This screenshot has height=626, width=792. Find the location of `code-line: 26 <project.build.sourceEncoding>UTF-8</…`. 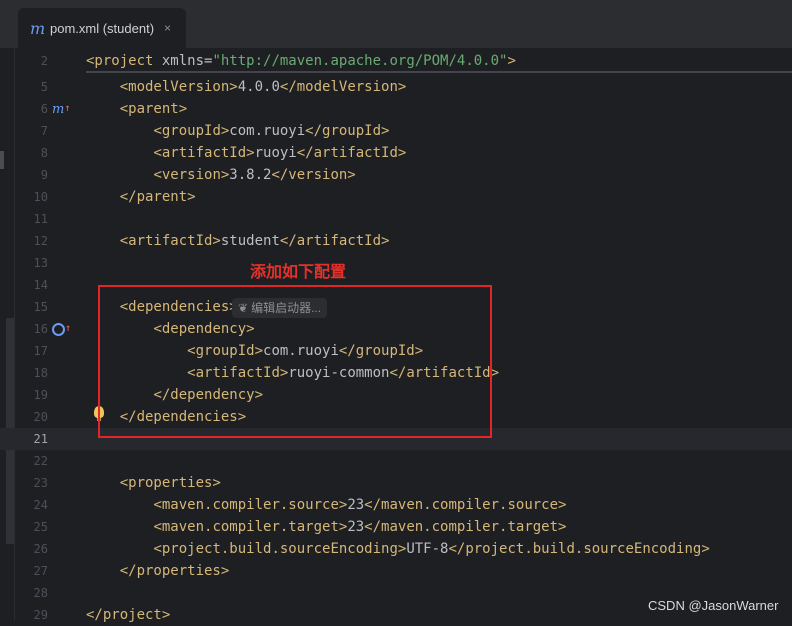

code-line: 26 <project.build.sourceEncoding>UTF-8</… is located at coordinates (396, 549).